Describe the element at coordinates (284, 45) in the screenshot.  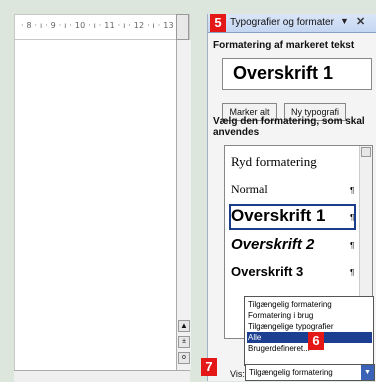
I see `selected-format-heading: Formatering af markeret tekst` at that location.